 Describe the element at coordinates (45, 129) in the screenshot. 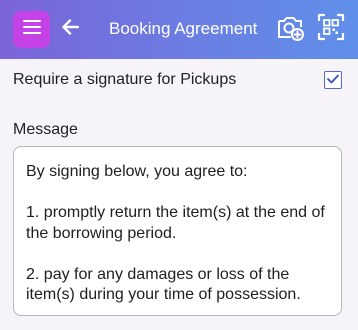

I see `message-label: Message` at that location.